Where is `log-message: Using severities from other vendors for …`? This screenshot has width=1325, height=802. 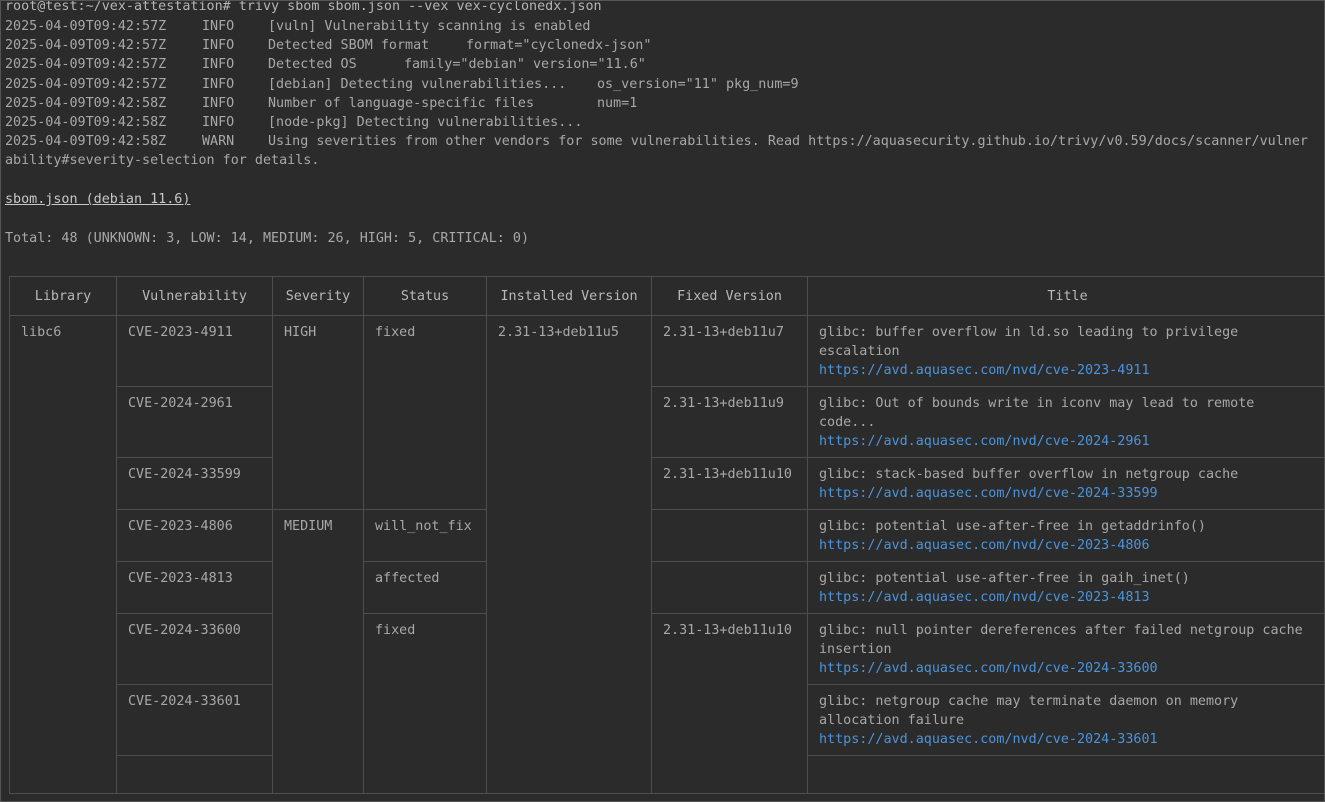 log-message: Using severities from other vendors for … is located at coordinates (788, 141).